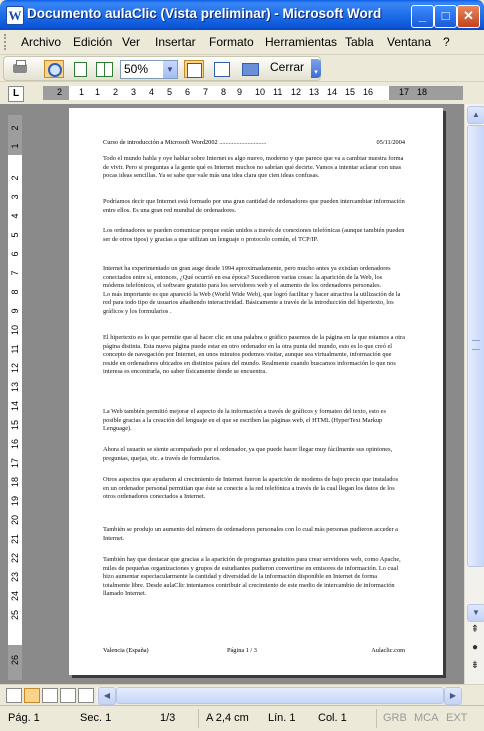 The height and width of the screenshot is (731, 484). I want to click on toolbar-options-chevron-icon: ▾, so click(316, 68).